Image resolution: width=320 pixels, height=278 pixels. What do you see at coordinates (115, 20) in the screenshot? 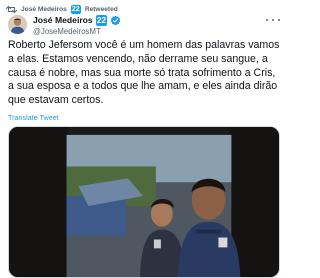
I see `verified-badge-icon` at bounding box center [115, 20].